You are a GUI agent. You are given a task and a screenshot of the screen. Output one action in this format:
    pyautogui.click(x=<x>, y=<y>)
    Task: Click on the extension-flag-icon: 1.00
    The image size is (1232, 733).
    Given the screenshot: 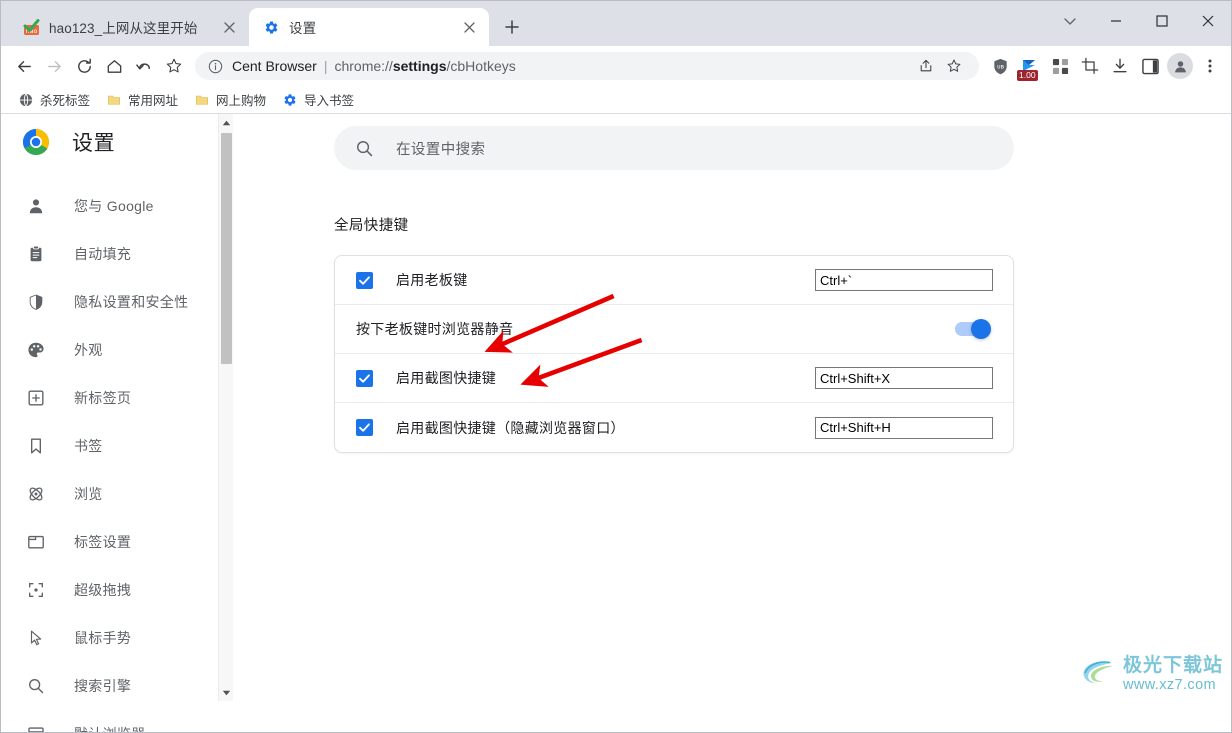 What is the action you would take?
    pyautogui.click(x=1030, y=66)
    